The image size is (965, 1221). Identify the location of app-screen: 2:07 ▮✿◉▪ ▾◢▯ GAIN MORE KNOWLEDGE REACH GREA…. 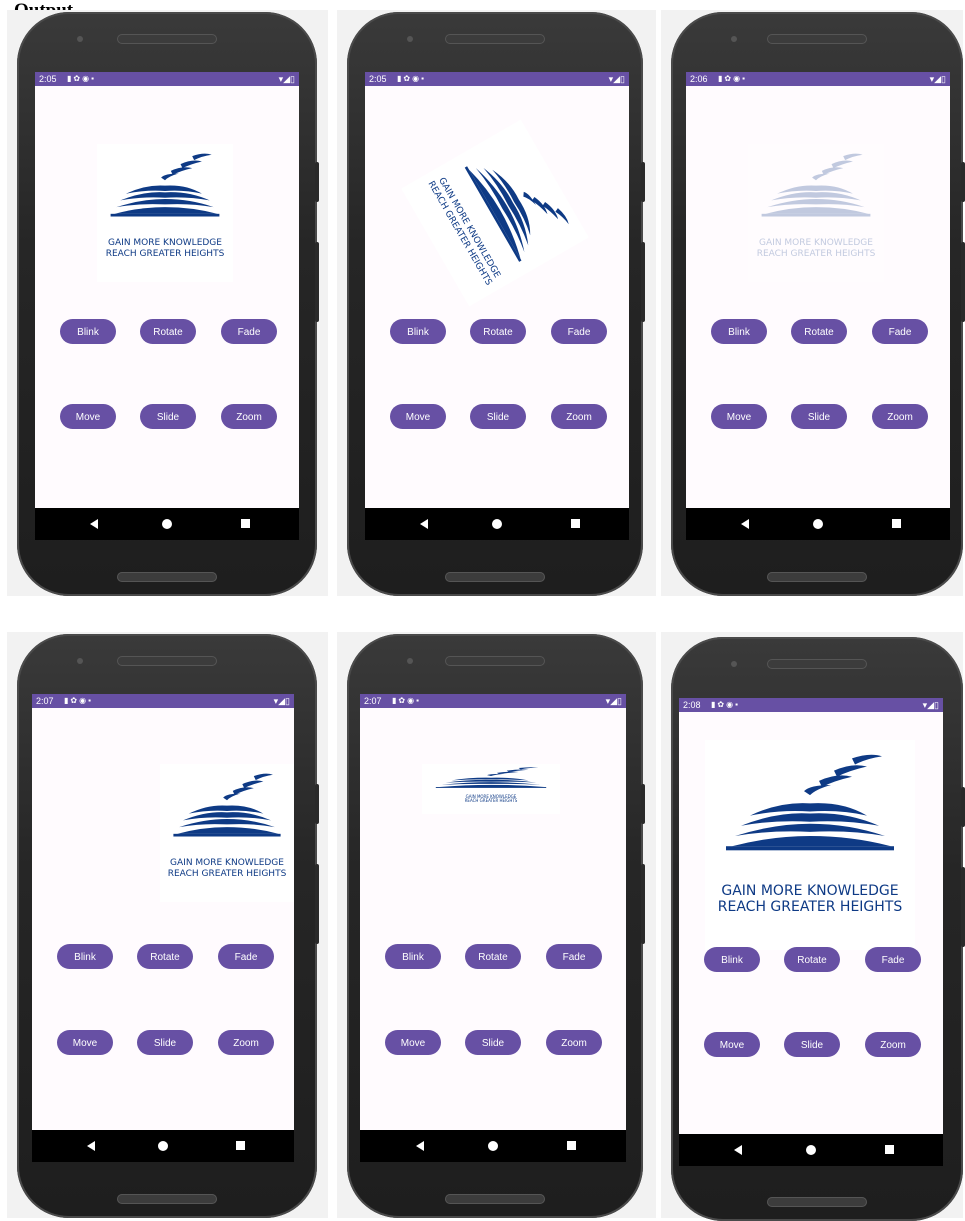
(163, 928).